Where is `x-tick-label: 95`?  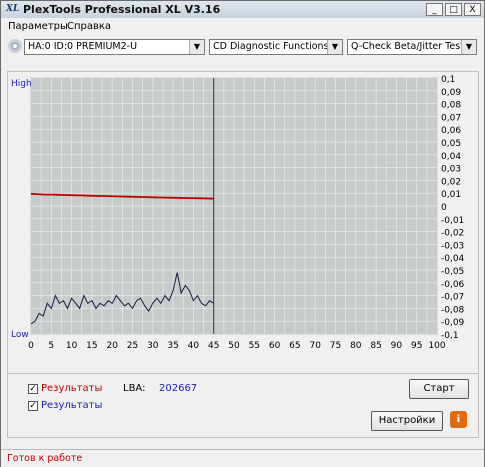
x-tick-label: 95 is located at coordinates (416, 346).